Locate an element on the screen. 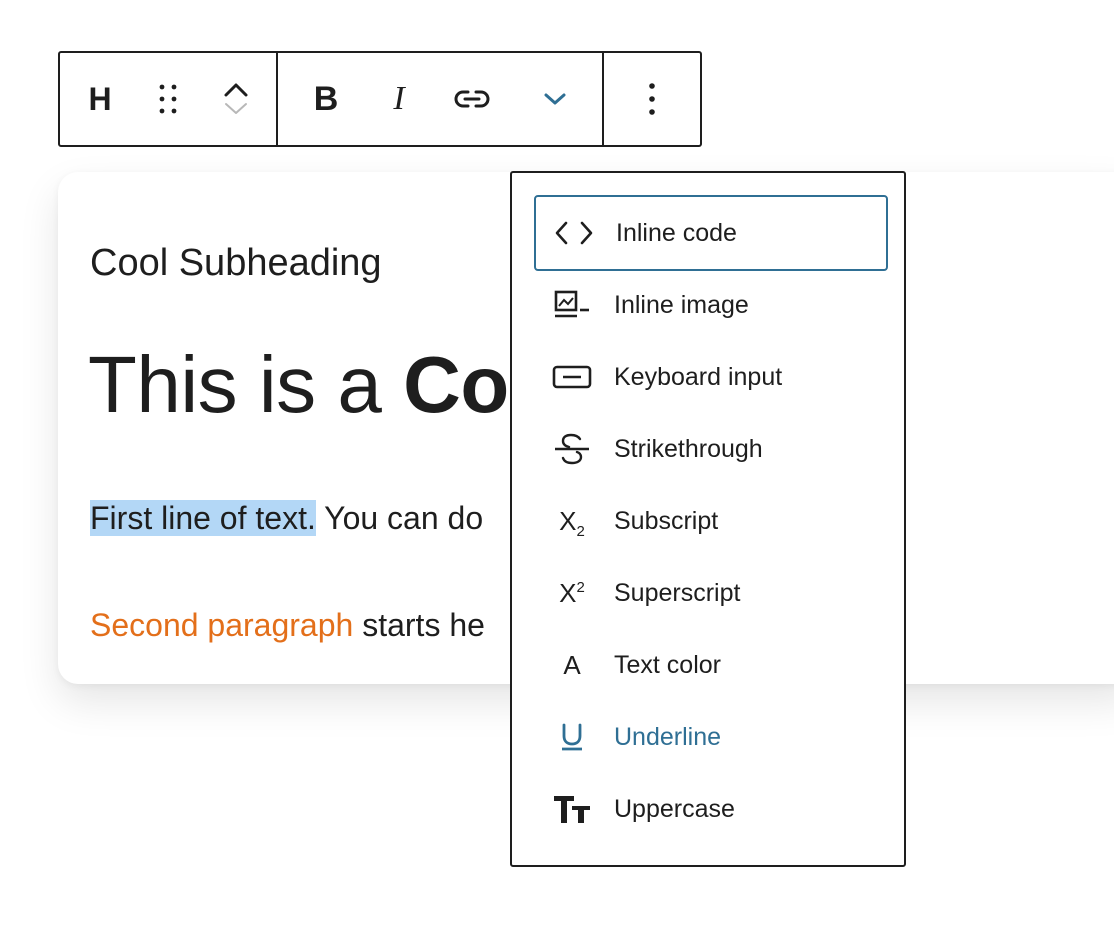  drag-handle-icon is located at coordinates (168, 99).